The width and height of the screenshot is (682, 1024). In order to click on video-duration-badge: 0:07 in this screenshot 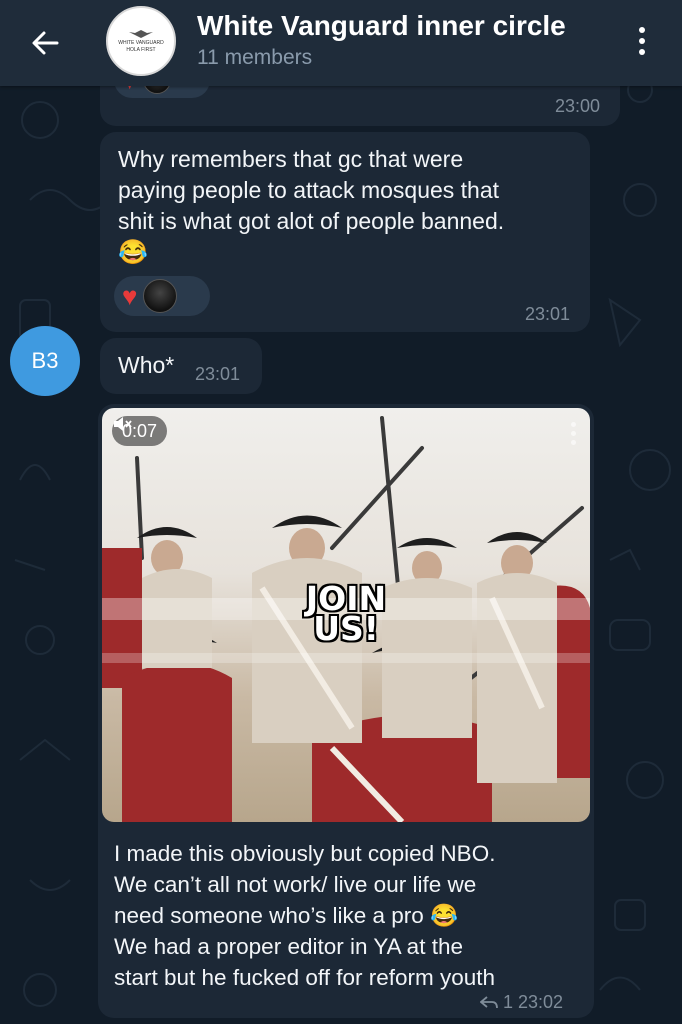, I will do `click(140, 431)`.